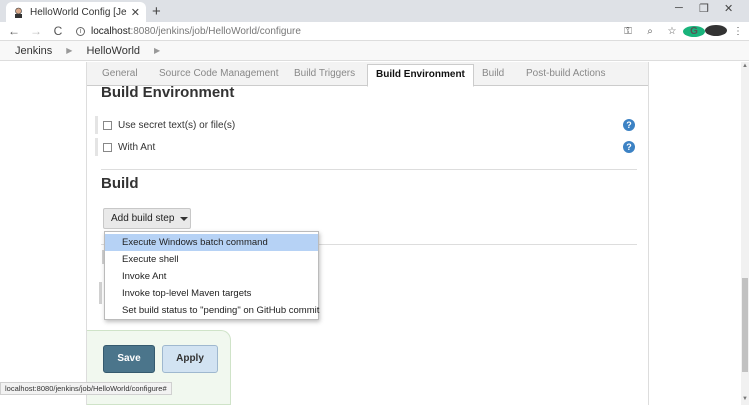 Image resolution: width=749 pixels, height=405 pixels. What do you see at coordinates (111, 31) in the screenshot?
I see `url-host: localhost` at bounding box center [111, 31].